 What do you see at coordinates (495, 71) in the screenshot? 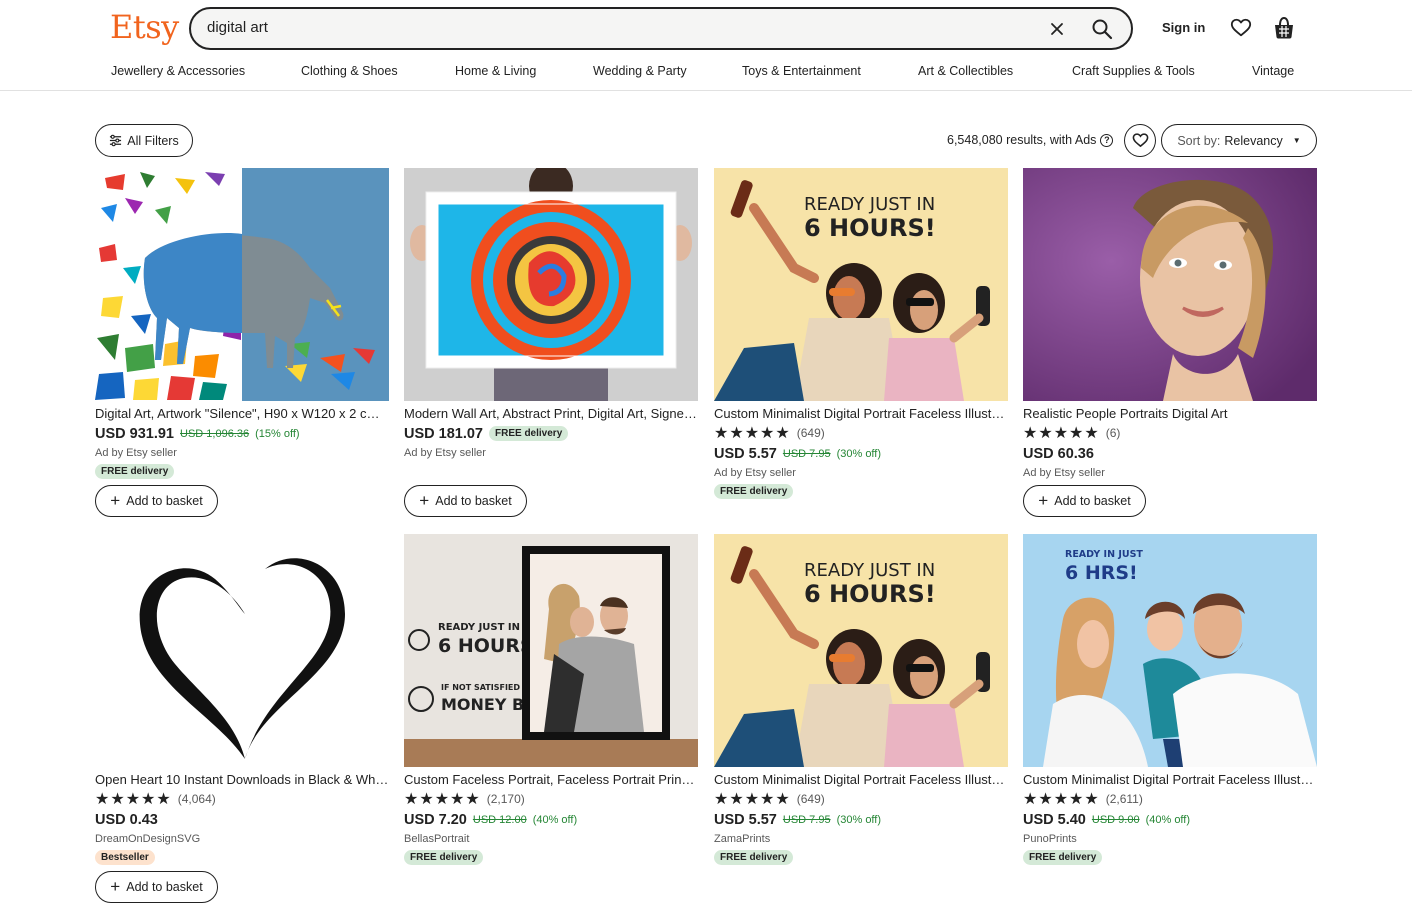
I see `category-home: Home & Living` at bounding box center [495, 71].